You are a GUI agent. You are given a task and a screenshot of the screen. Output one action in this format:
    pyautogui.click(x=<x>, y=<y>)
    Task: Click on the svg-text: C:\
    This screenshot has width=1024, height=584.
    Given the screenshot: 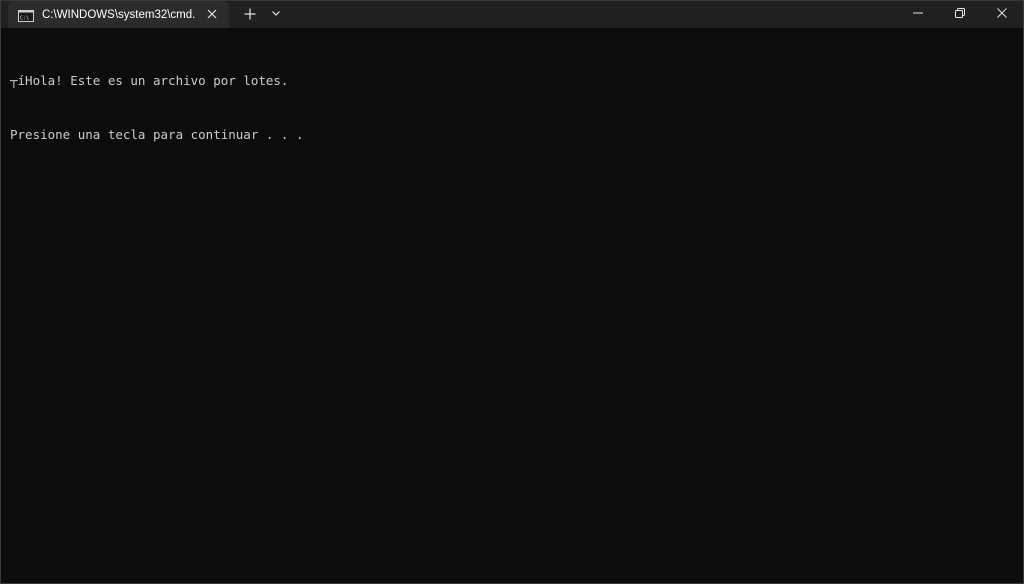 What is the action you would take?
    pyautogui.click(x=24, y=18)
    